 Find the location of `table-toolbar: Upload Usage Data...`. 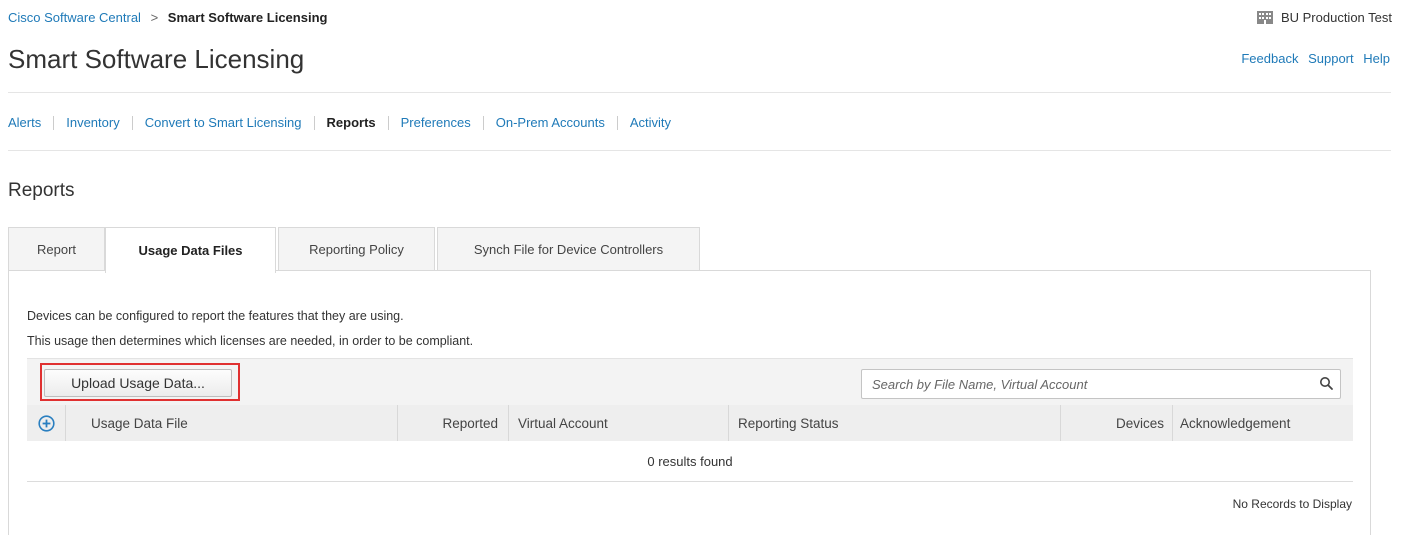

table-toolbar: Upload Usage Data... is located at coordinates (690, 381).